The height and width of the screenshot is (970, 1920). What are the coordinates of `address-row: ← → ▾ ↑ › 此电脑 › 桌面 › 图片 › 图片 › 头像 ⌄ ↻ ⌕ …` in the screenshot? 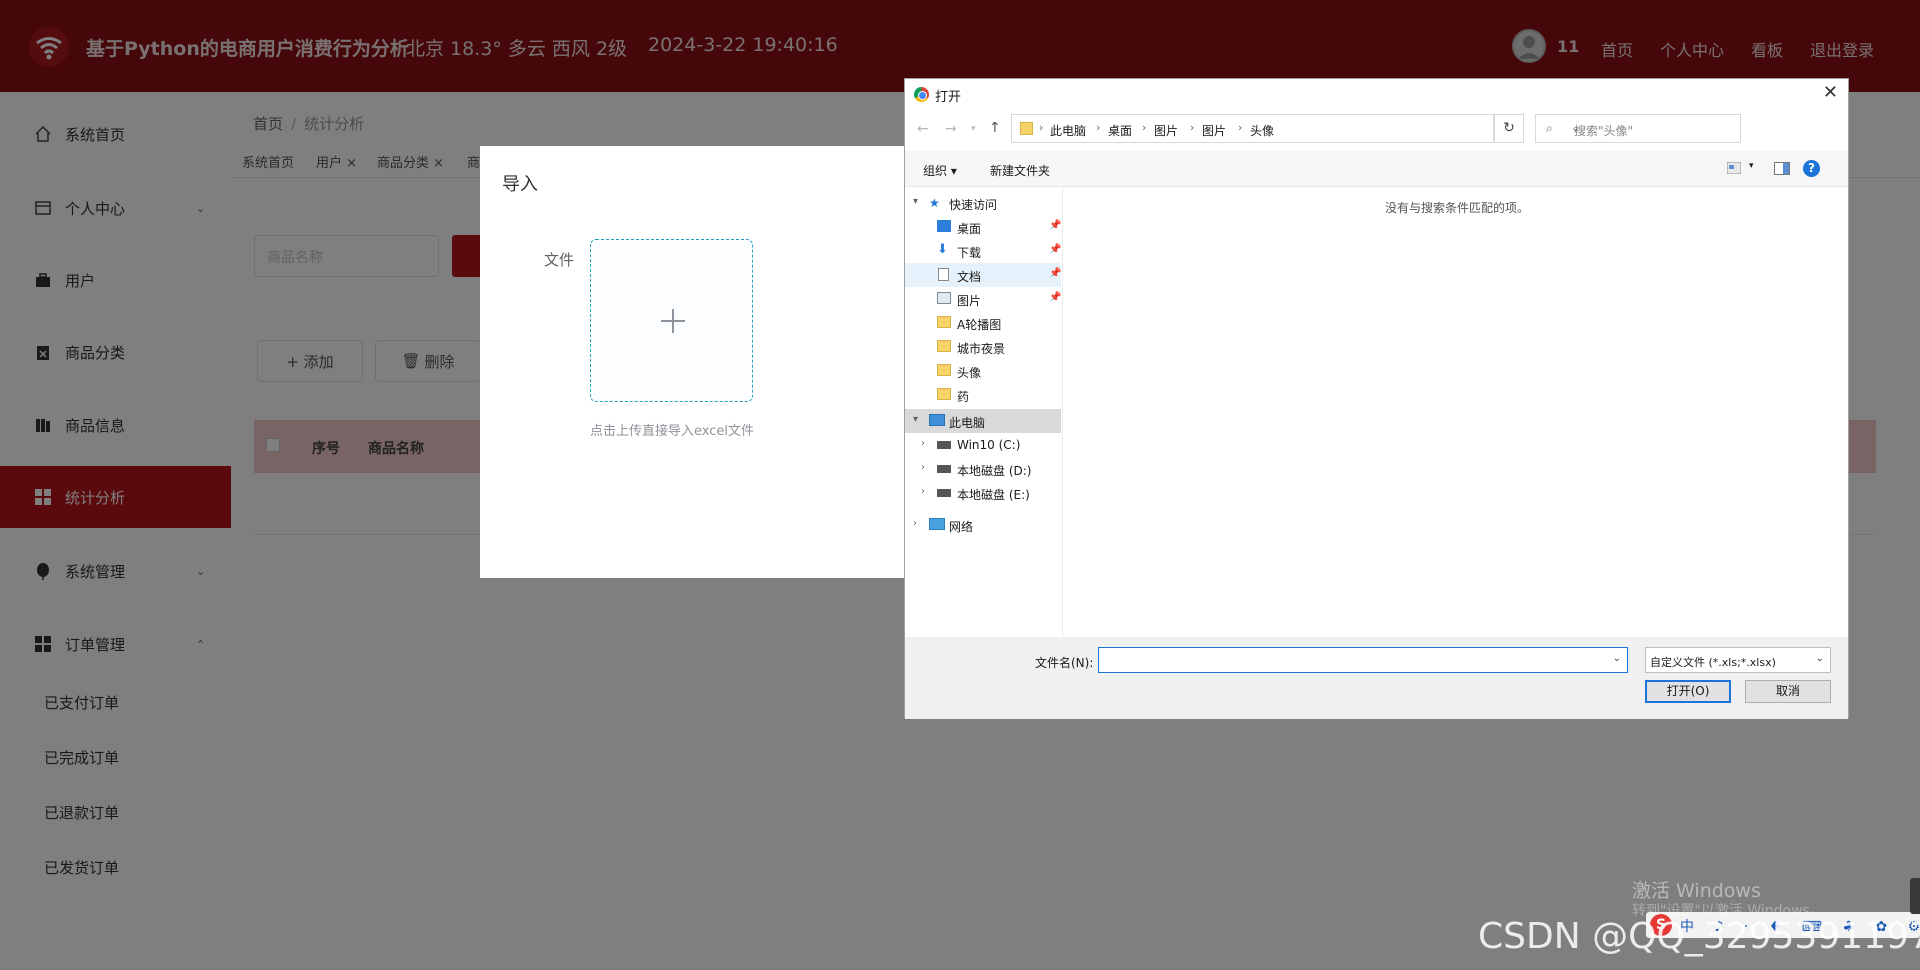 It's located at (1376, 129).